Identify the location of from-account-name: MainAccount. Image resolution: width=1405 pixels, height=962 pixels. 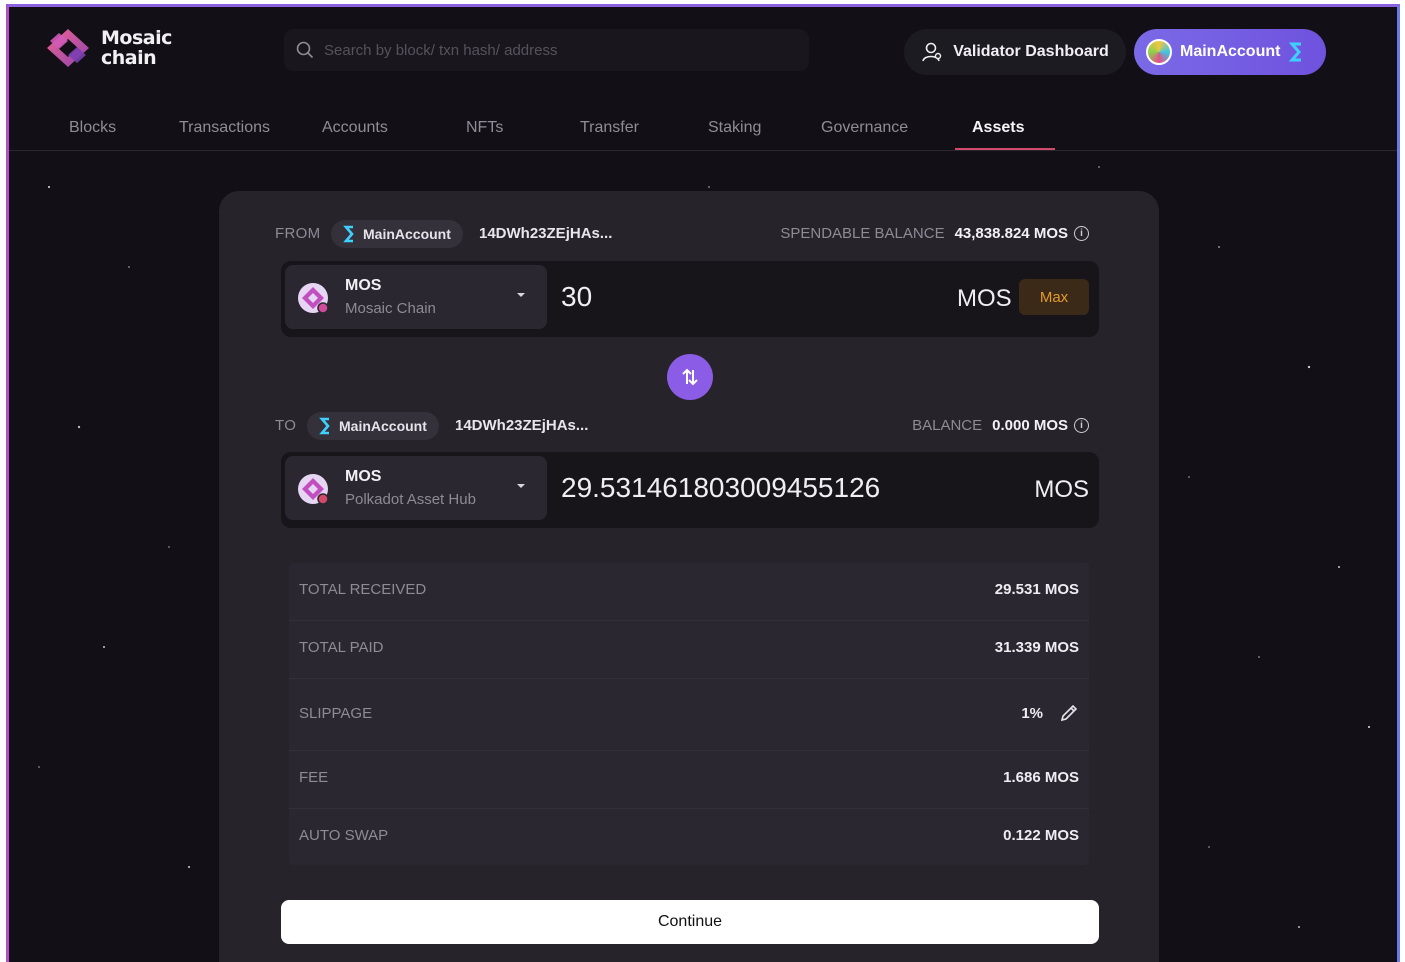
(407, 234).